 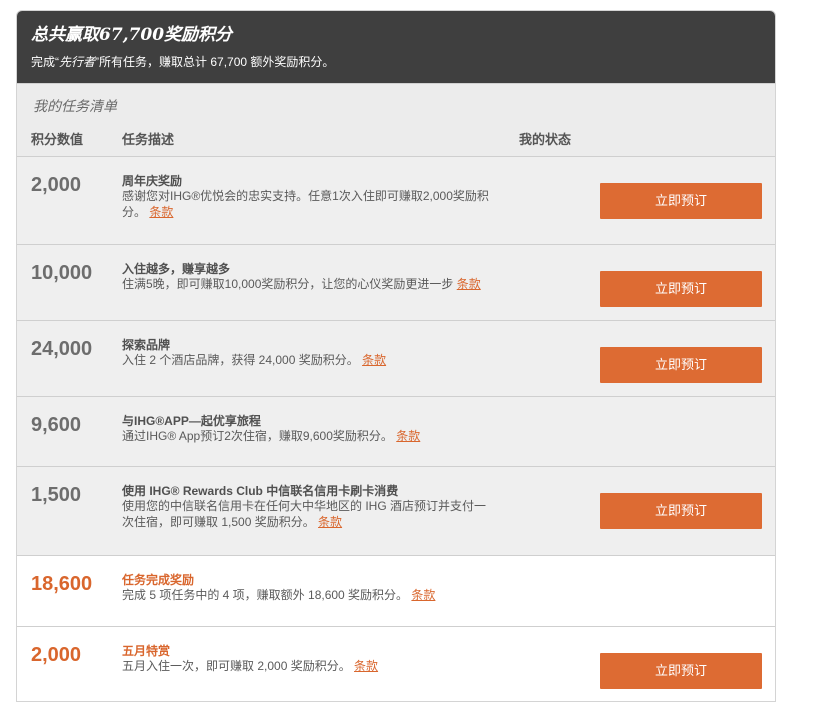 What do you see at coordinates (62, 273) in the screenshot?
I see `task-points: 10,000` at bounding box center [62, 273].